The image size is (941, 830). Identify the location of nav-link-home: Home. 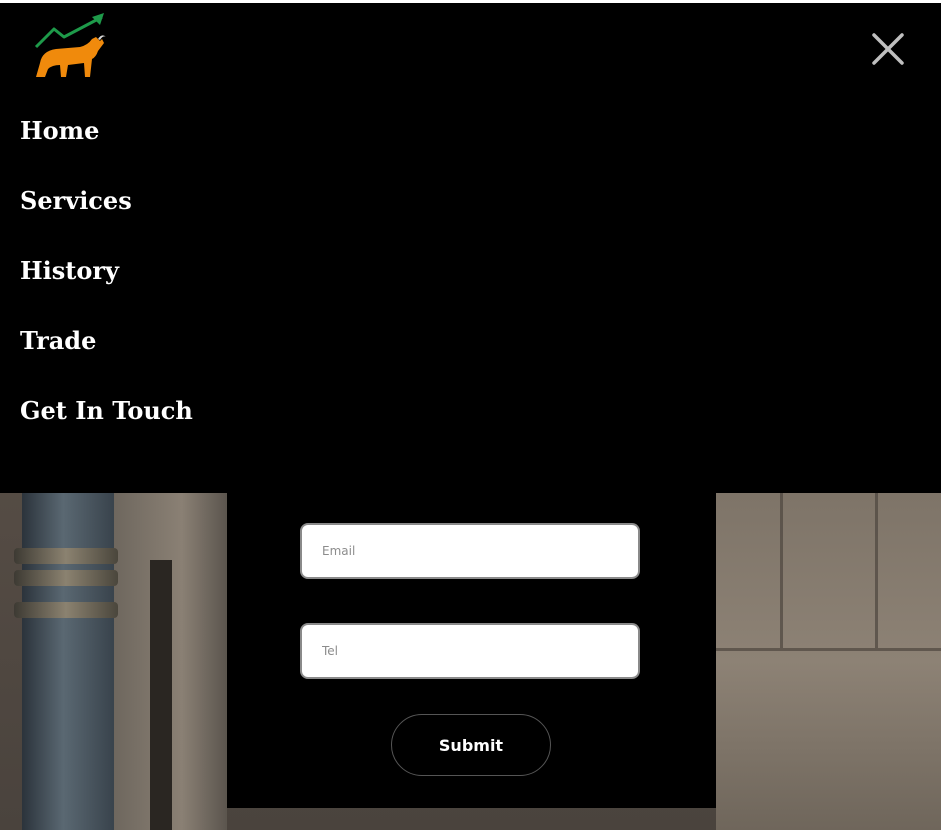
(59, 131).